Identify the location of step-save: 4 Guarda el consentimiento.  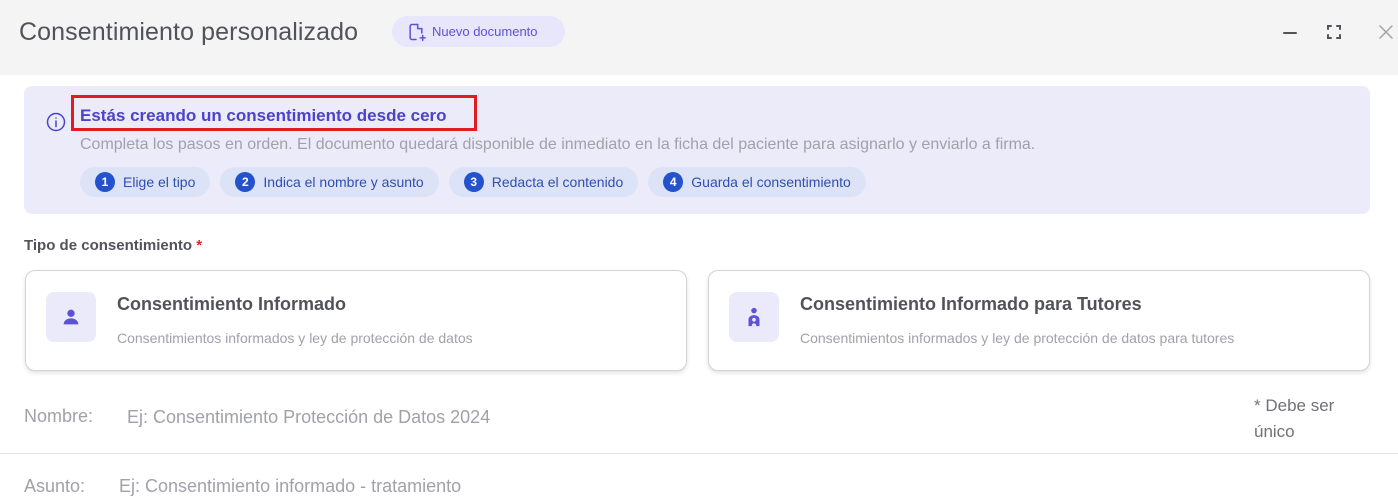
(757, 182).